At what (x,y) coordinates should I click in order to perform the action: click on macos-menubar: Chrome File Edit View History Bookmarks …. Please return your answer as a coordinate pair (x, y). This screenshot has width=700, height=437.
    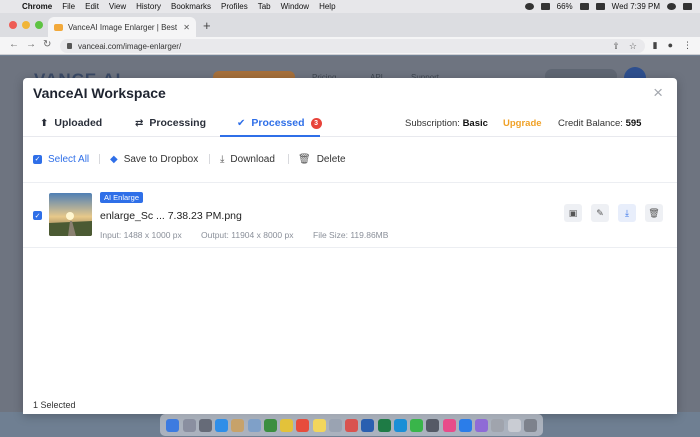
    Looking at the image, I should click on (350, 6).